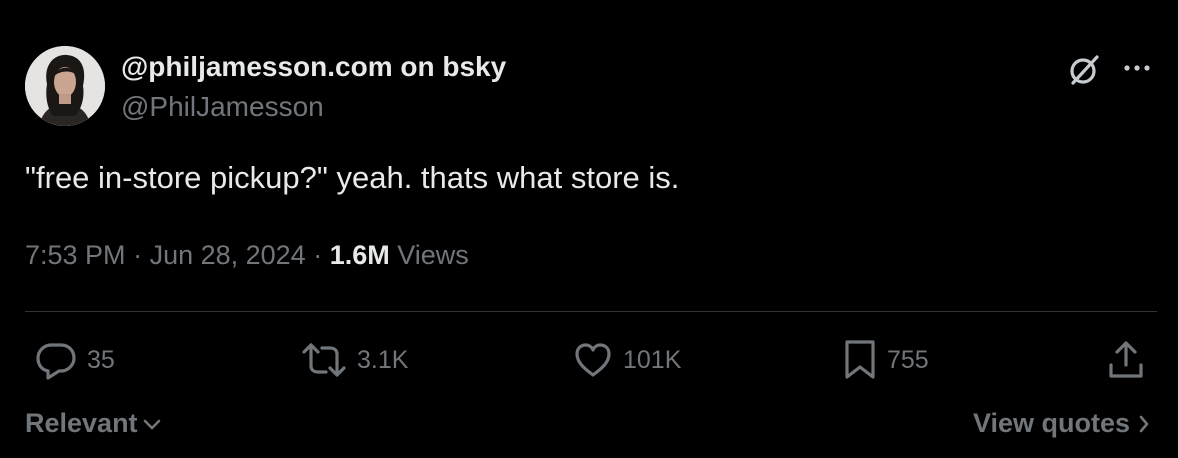 The width and height of the screenshot is (1178, 458). I want to click on view-quotes-label: View quotes, so click(1051, 423).